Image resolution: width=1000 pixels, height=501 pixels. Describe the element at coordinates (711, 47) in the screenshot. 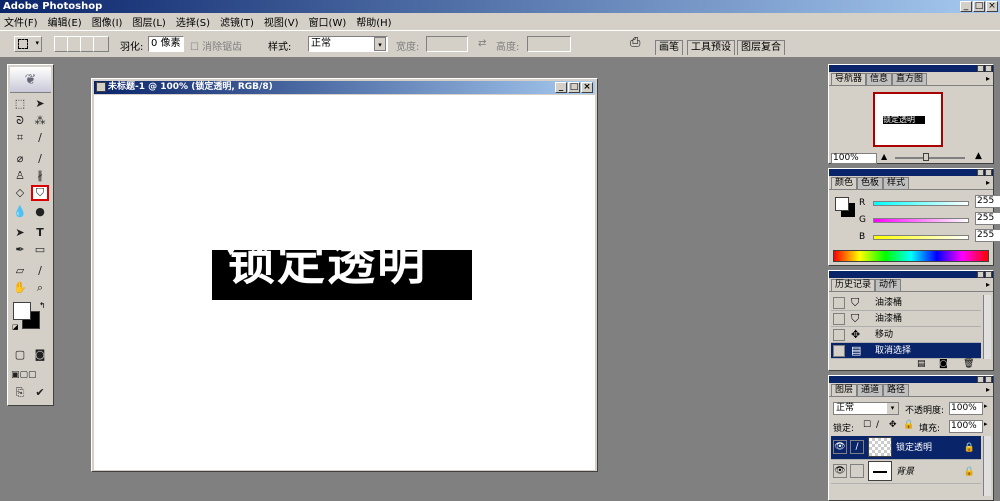

I see `well-tab-tool-presets: 工具预设` at that location.